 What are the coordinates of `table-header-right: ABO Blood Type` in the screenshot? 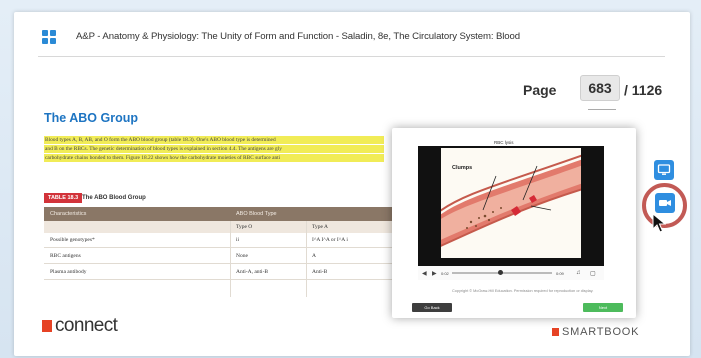 It's located at (256, 214).